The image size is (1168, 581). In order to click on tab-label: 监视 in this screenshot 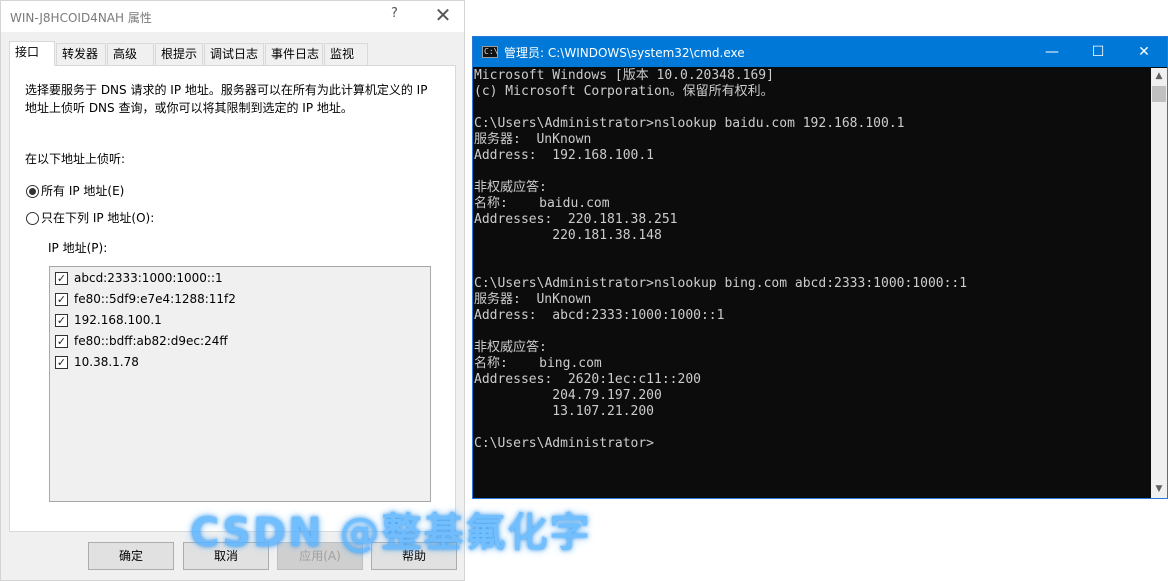, I will do `click(342, 54)`.